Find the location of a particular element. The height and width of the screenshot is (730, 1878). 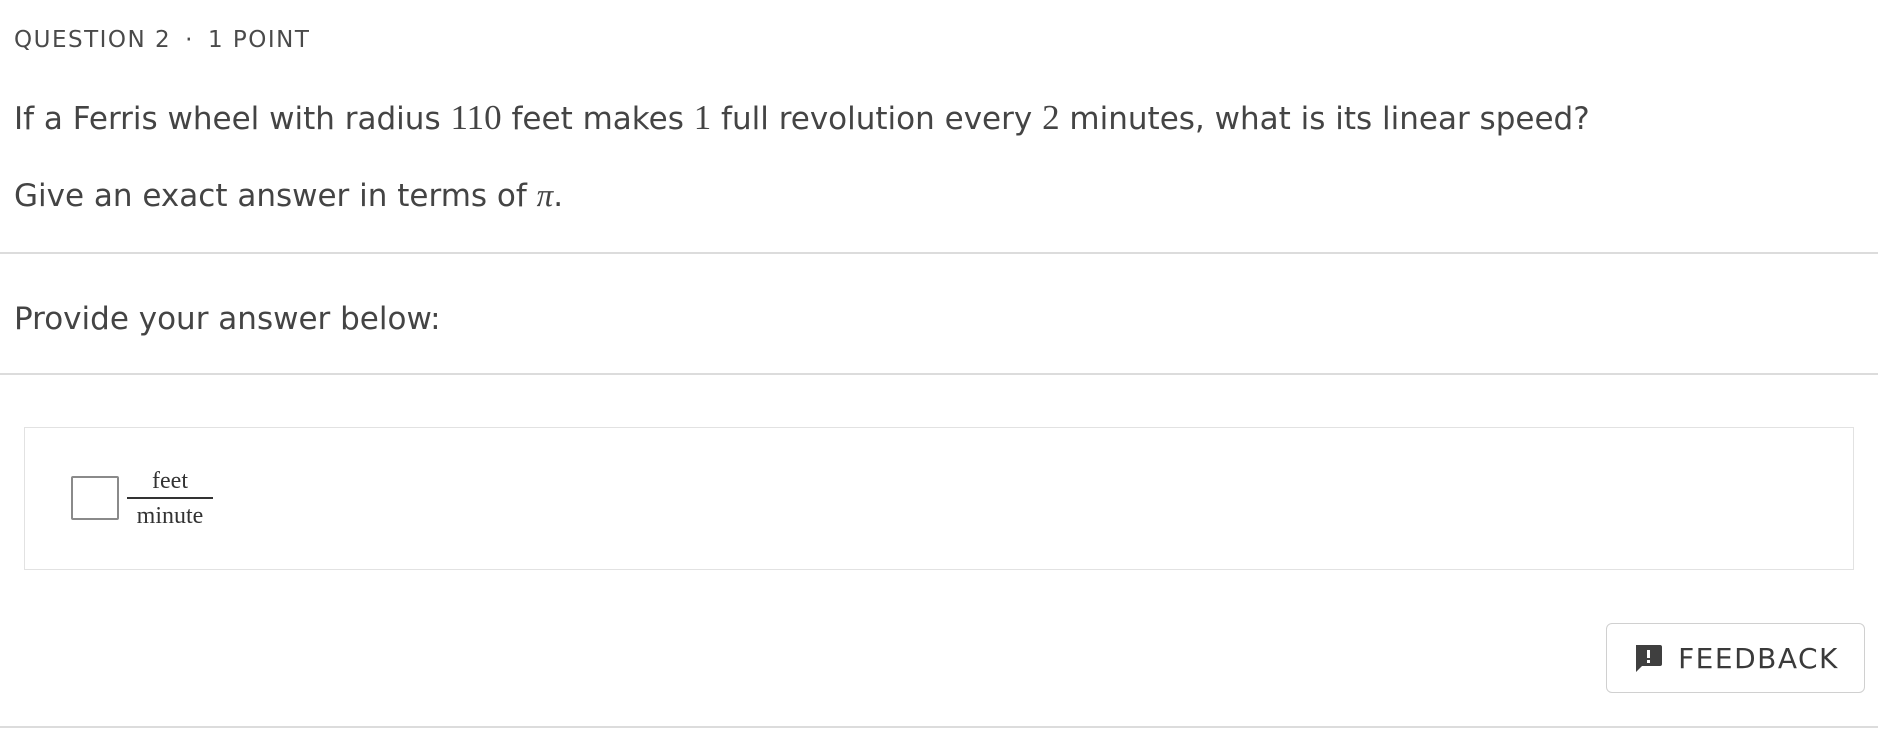

radius-value: 110 is located at coordinates (476, 117).